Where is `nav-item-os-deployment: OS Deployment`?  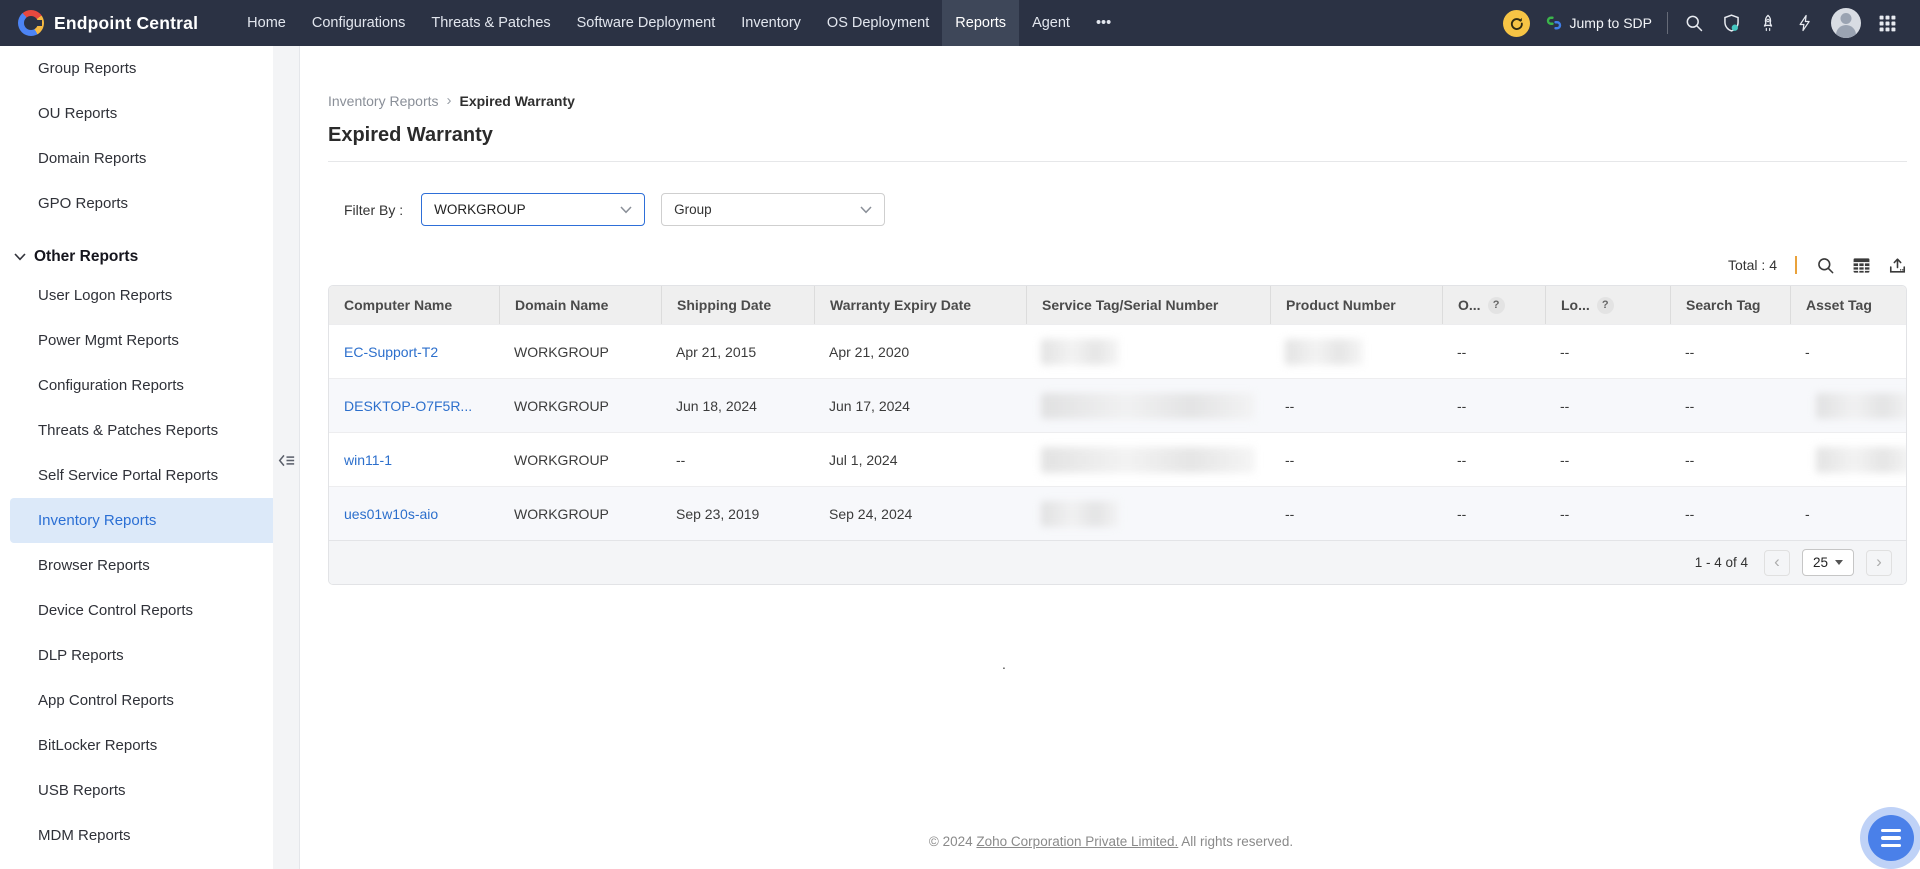 nav-item-os-deployment: OS Deployment is located at coordinates (878, 23).